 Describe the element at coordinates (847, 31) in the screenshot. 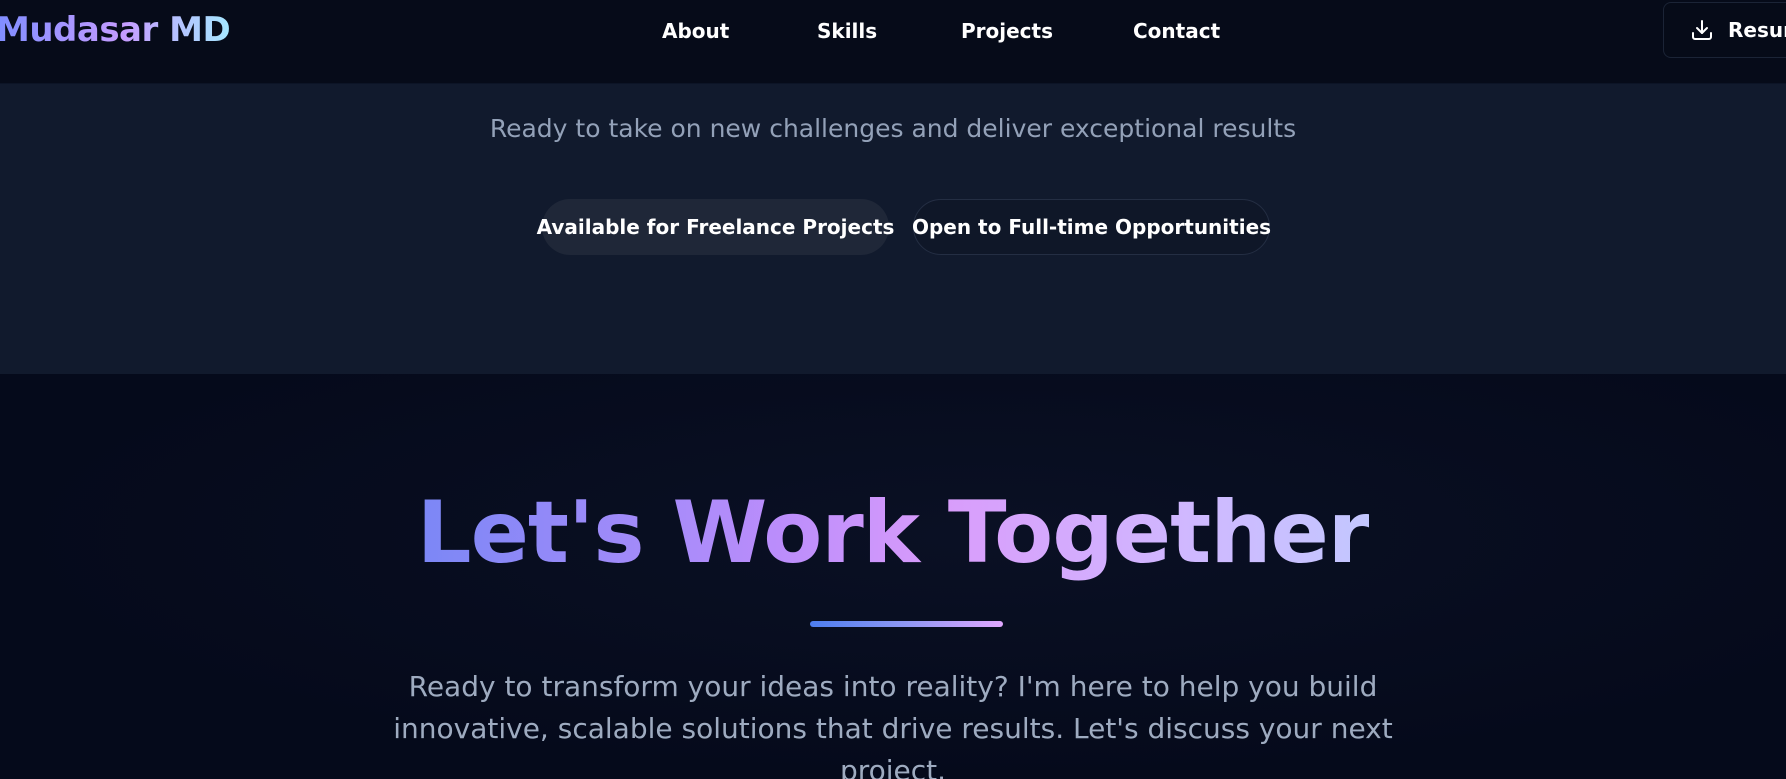

I see `nav-link-skills: Skills` at that location.